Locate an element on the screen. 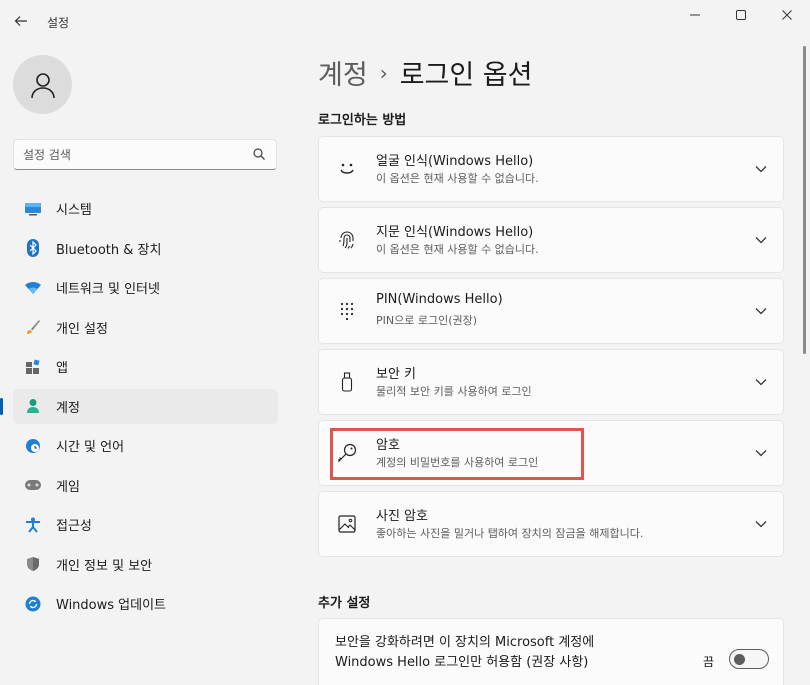 This screenshot has width=810, height=685. option-title: 보안 키 is located at coordinates (396, 374).